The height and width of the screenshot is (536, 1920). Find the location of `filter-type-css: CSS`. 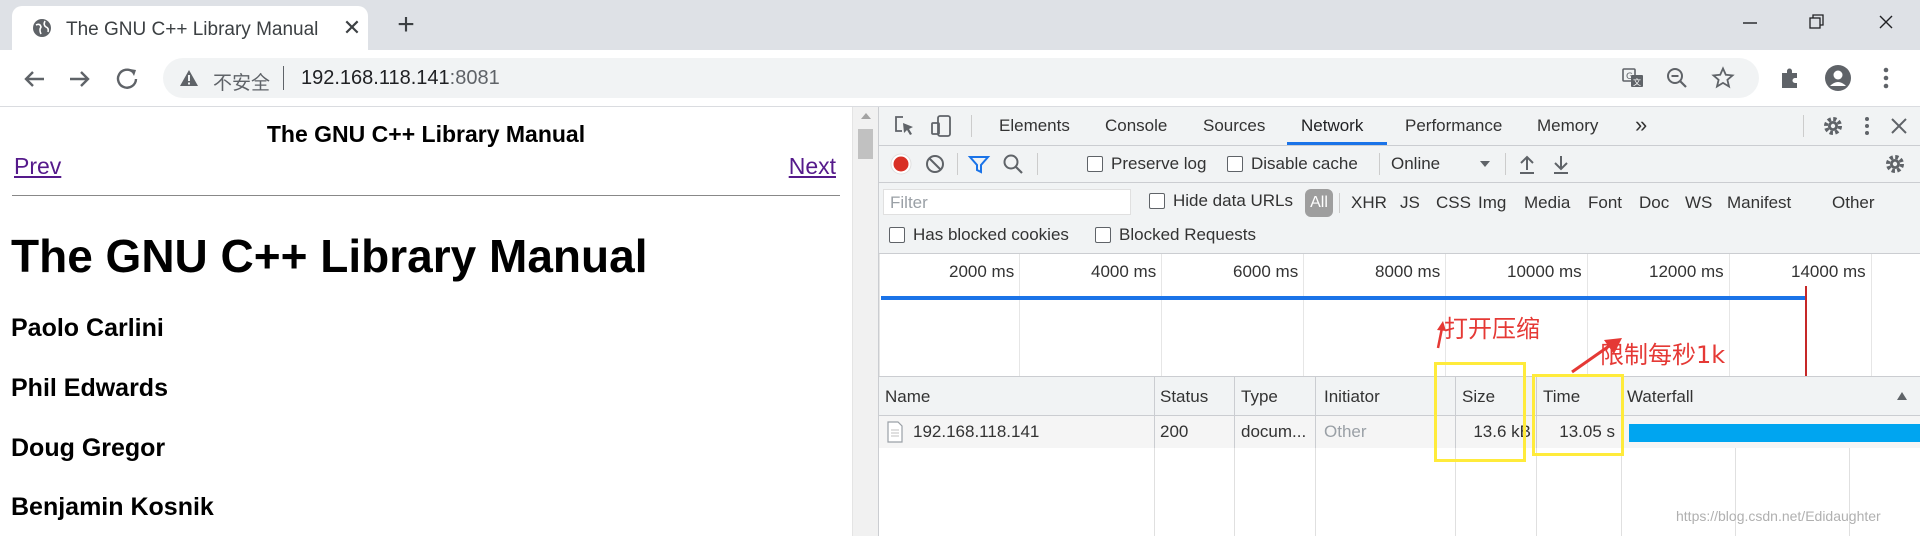

filter-type-css: CSS is located at coordinates (1453, 203).